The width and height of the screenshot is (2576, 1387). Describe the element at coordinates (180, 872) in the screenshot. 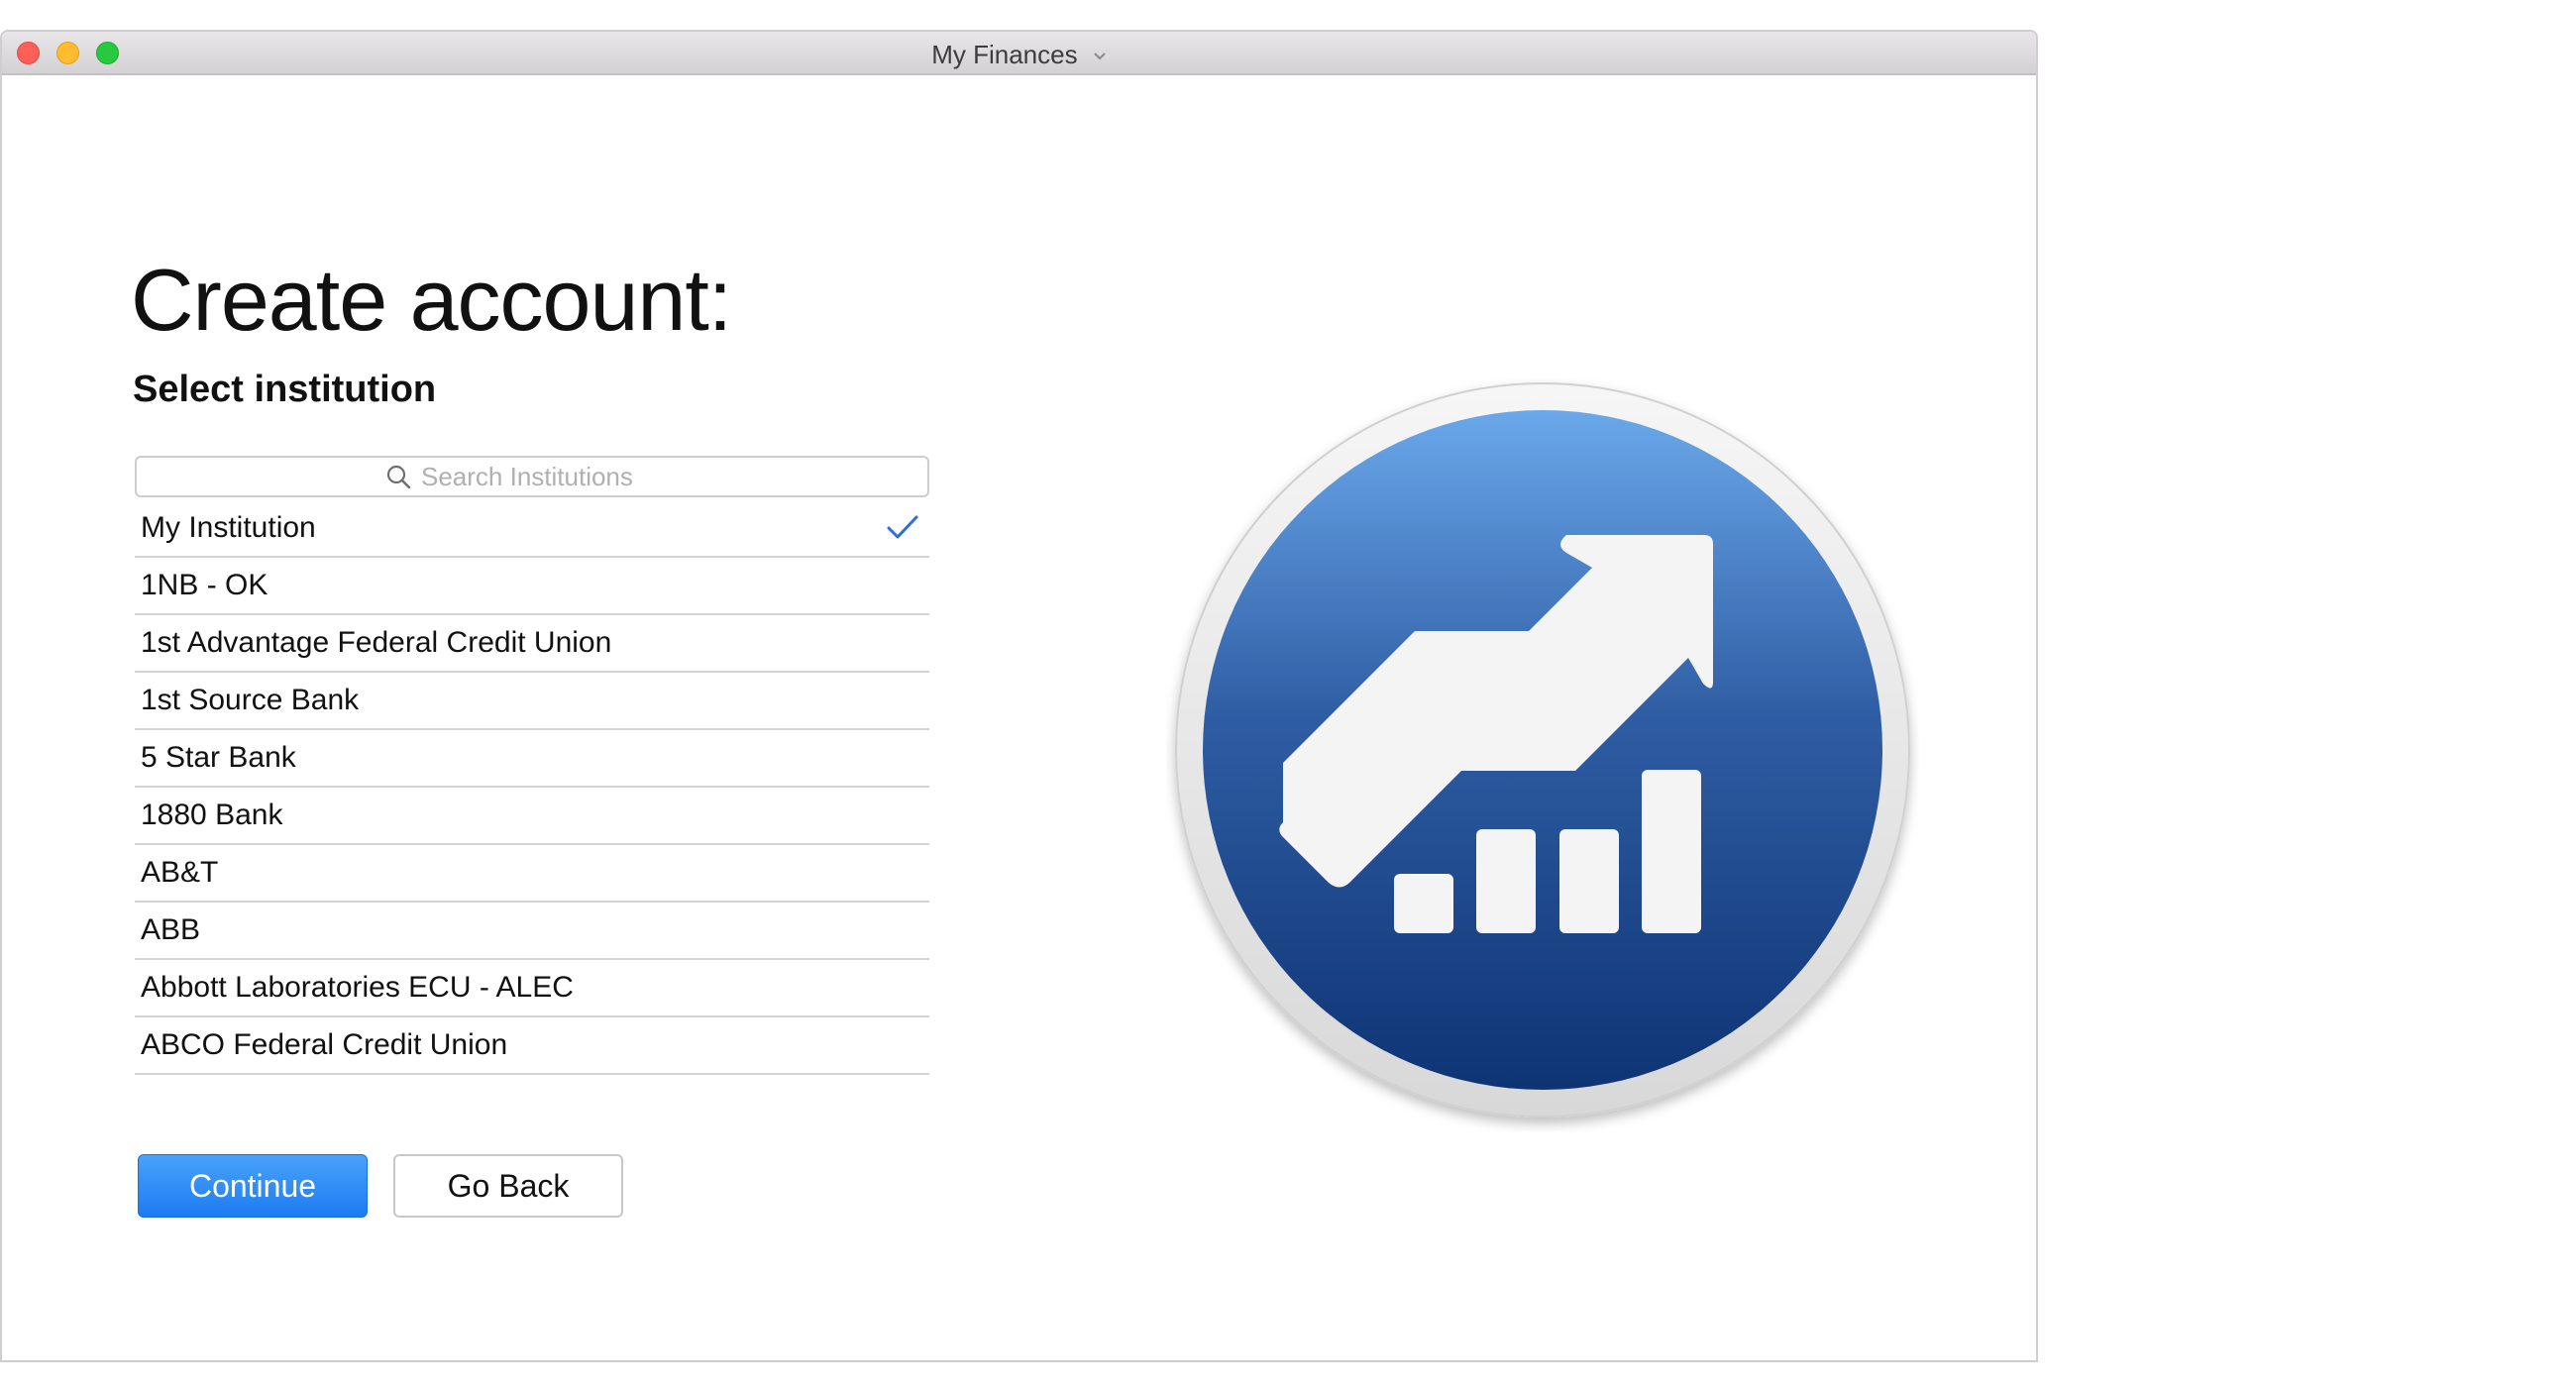

I see `list-item-label: AB&T` at that location.